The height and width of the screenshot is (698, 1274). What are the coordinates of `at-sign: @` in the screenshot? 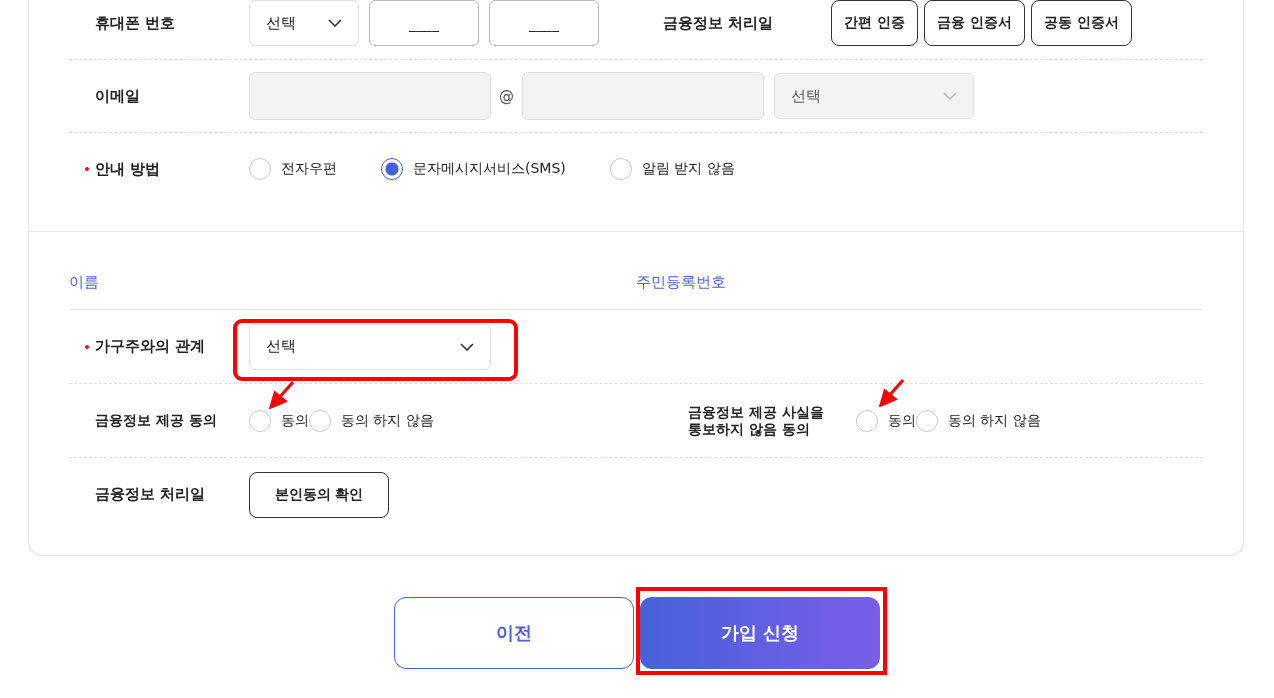 It's located at (506, 96).